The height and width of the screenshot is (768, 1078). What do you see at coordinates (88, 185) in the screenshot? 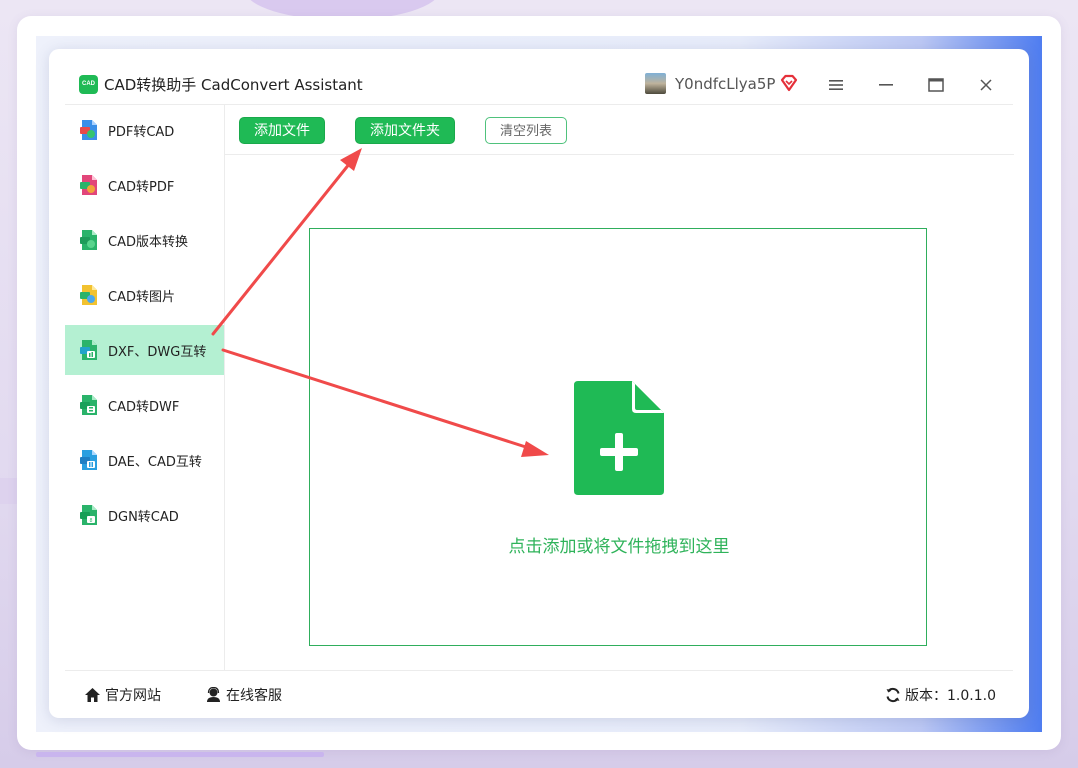
I see `cad-to-pdf-icon` at bounding box center [88, 185].